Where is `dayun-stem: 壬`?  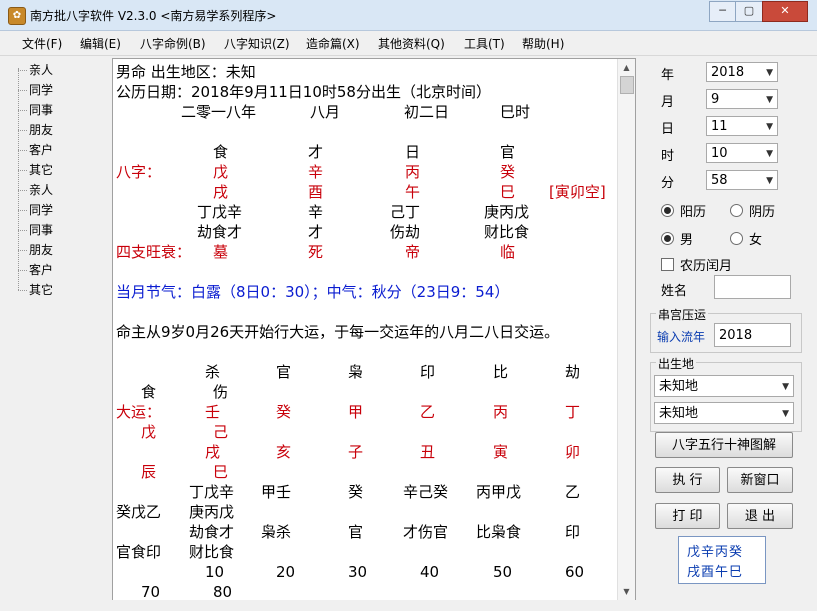
dayun-stem: 壬 is located at coordinates (213, 412).